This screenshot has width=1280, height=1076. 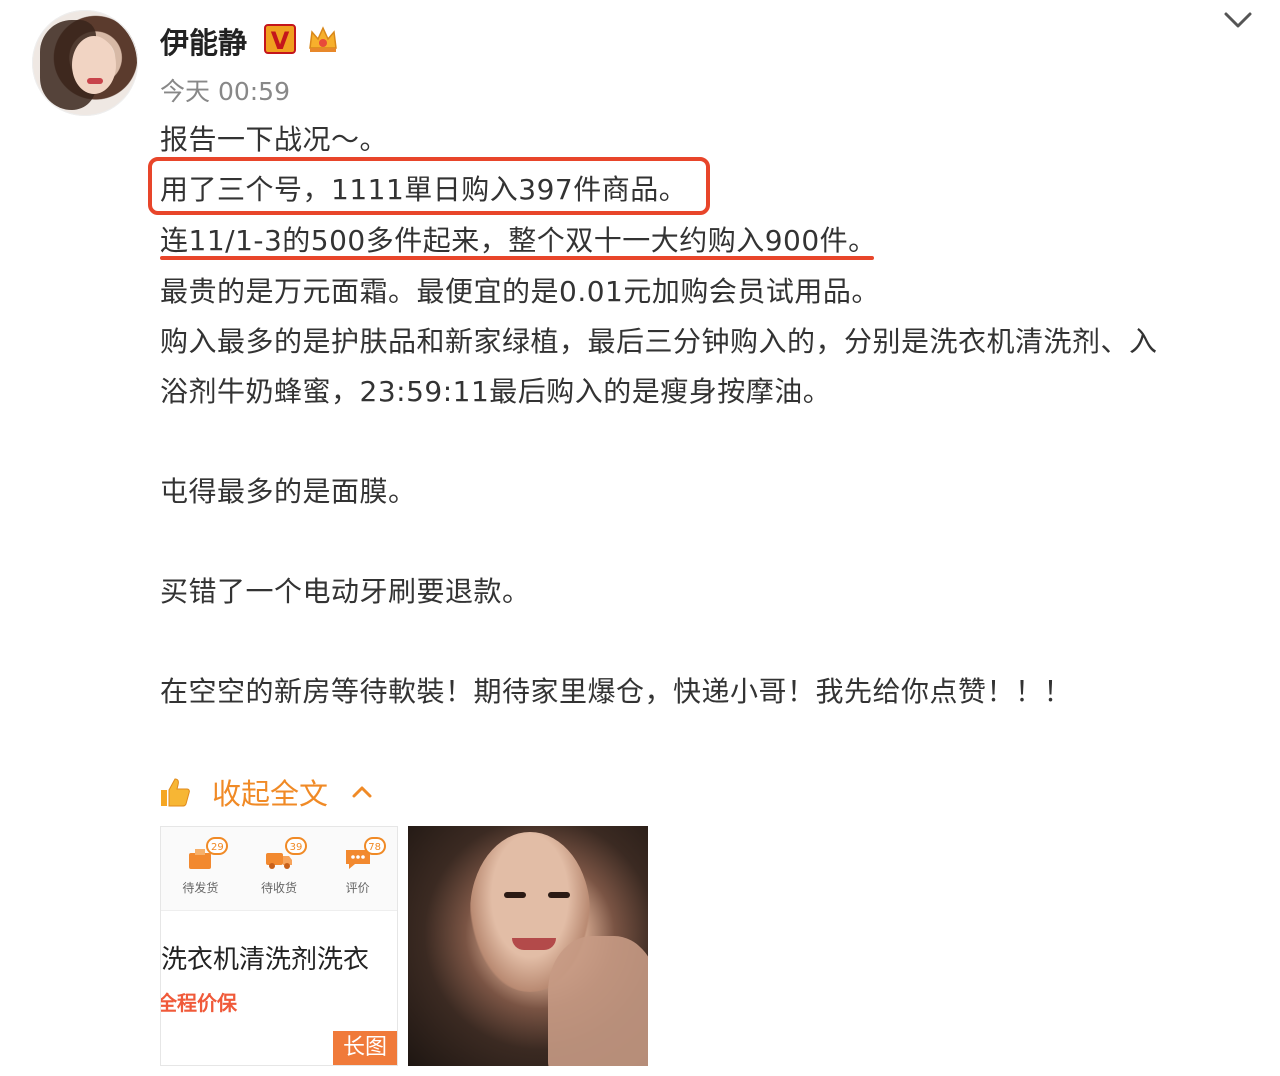 What do you see at coordinates (279, 866) in the screenshot?
I see `order-tab-pending-receive: 39 待收货` at bounding box center [279, 866].